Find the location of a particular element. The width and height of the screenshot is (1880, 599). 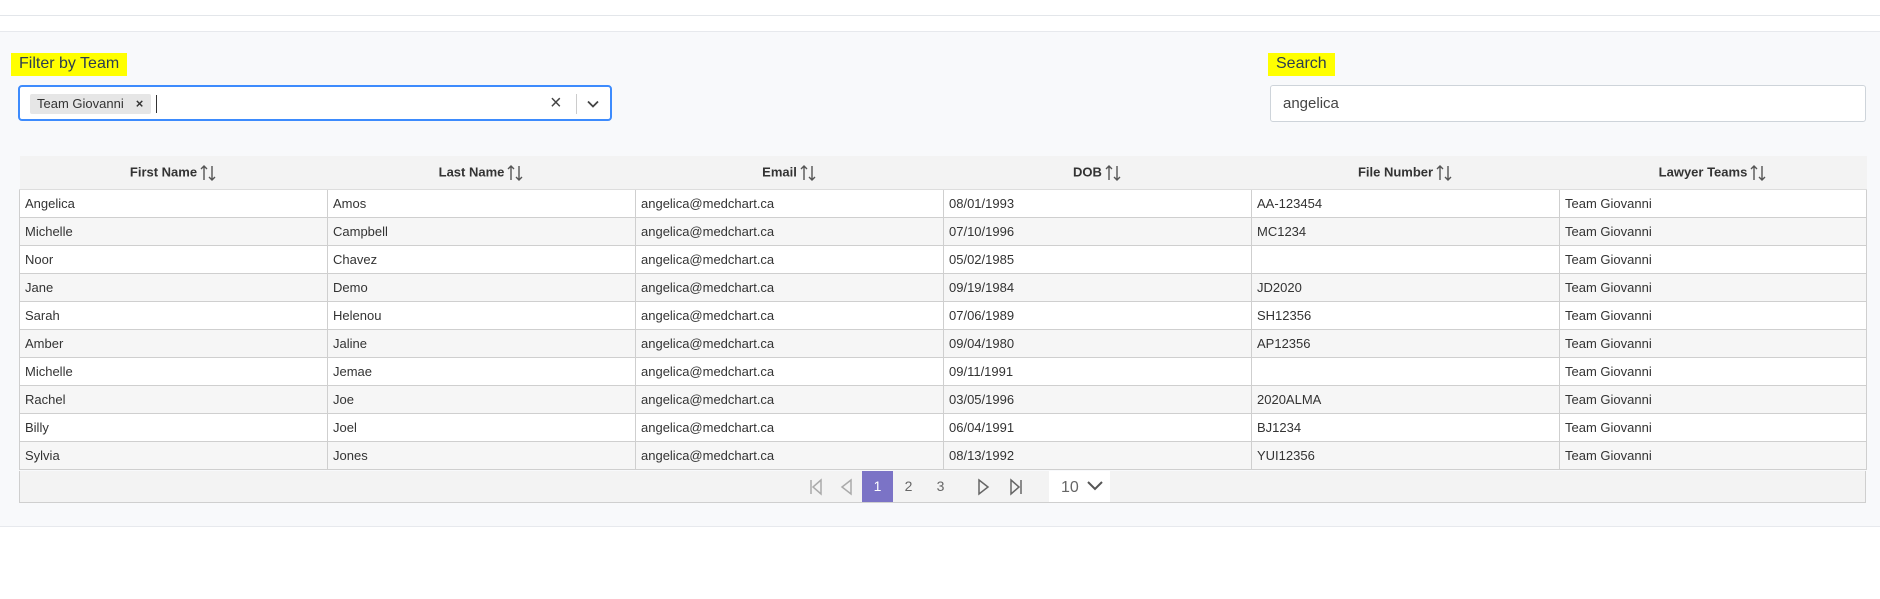

column-header-email: Email is located at coordinates (789, 173).